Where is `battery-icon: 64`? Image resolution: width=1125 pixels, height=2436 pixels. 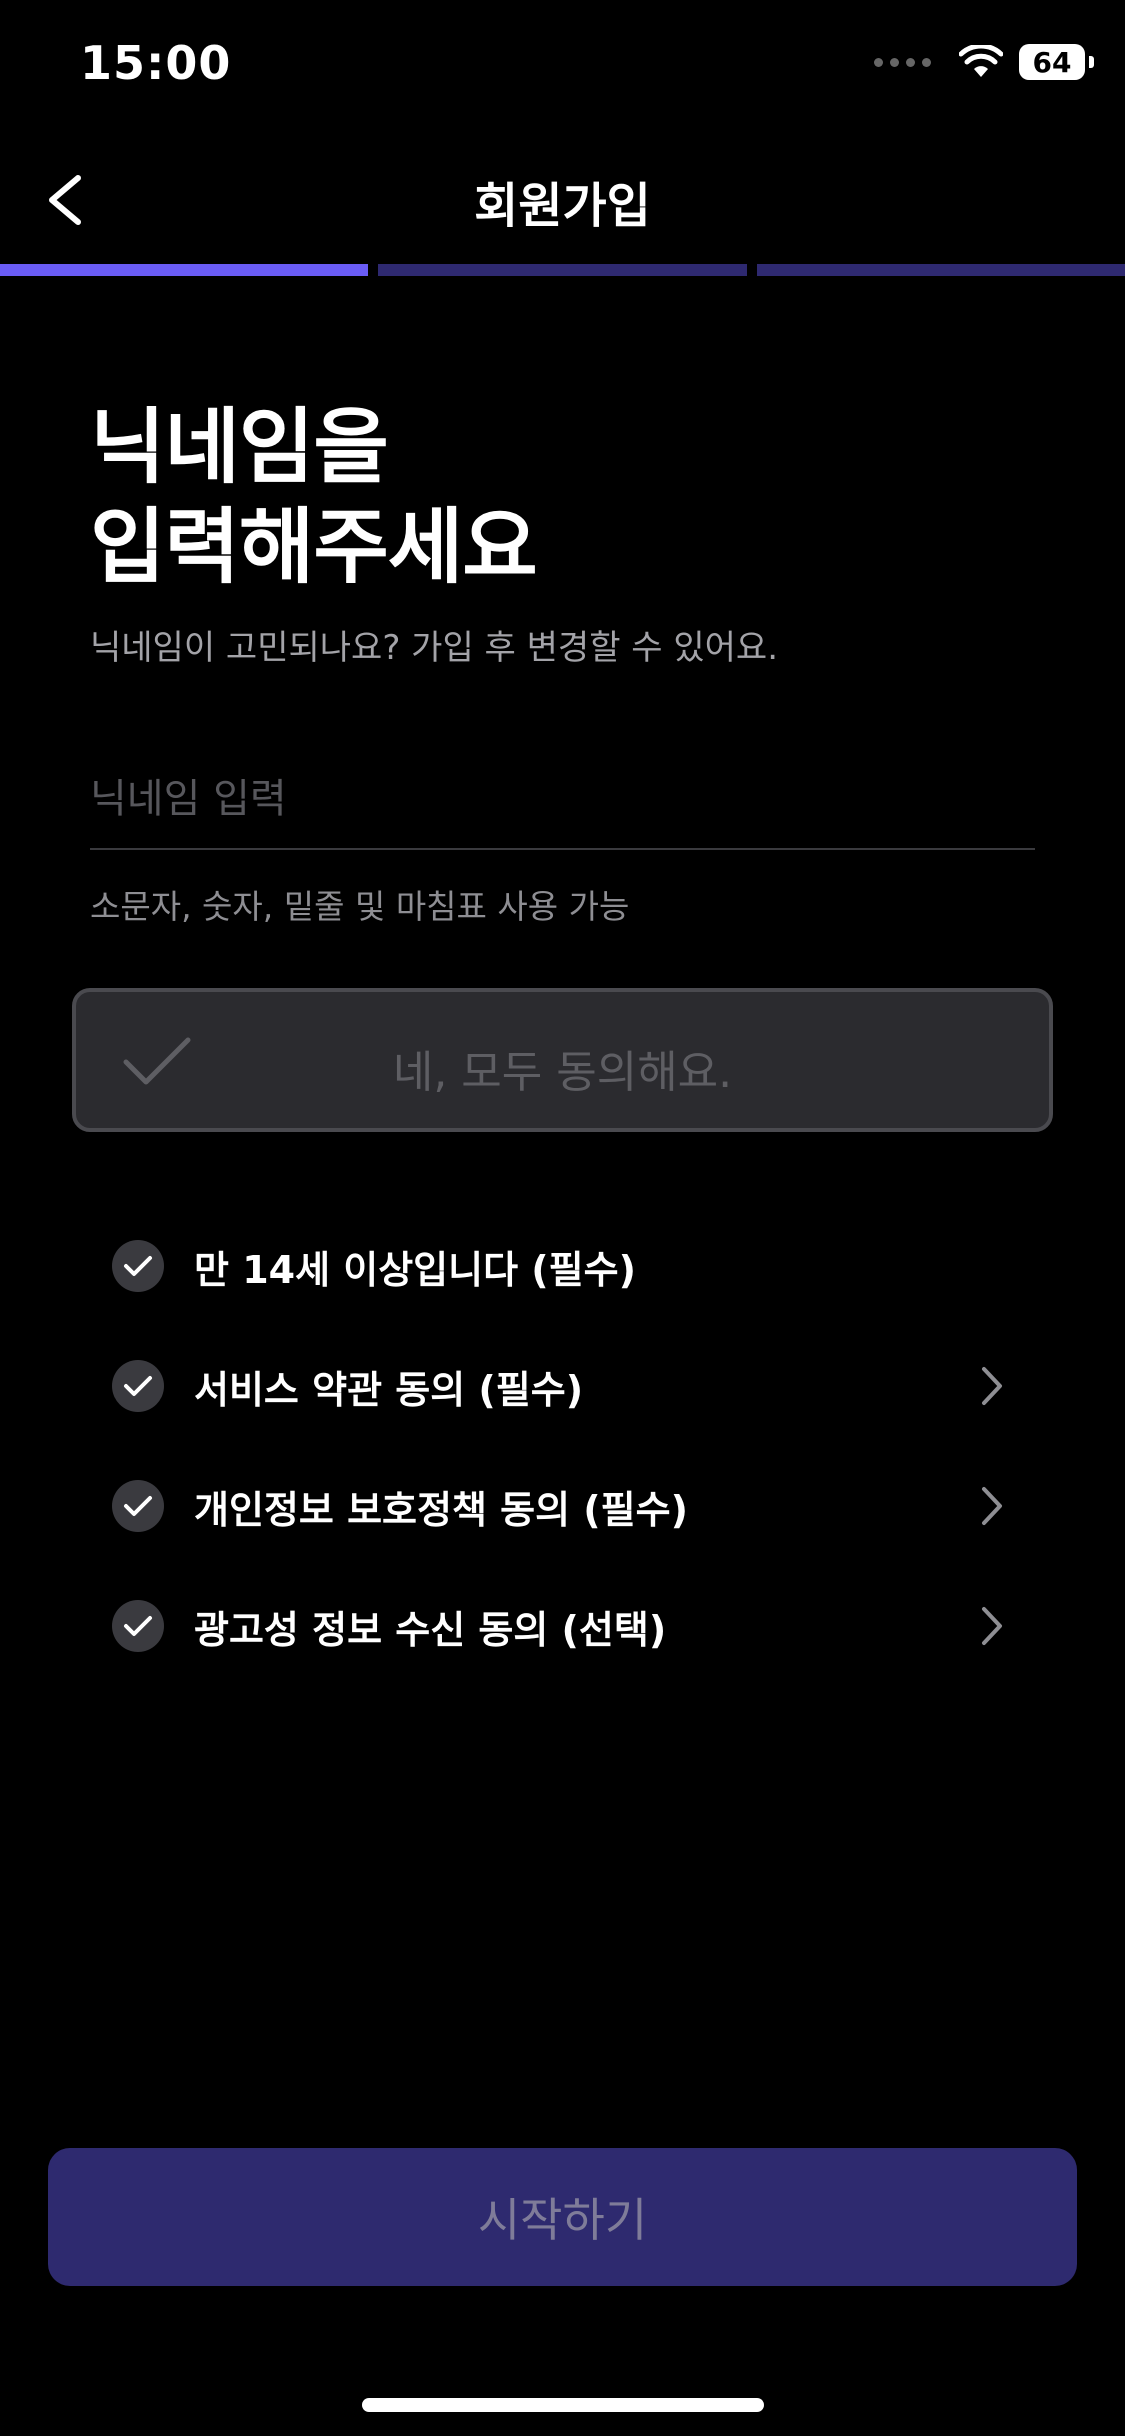 battery-icon: 64 is located at coordinates (1056, 62).